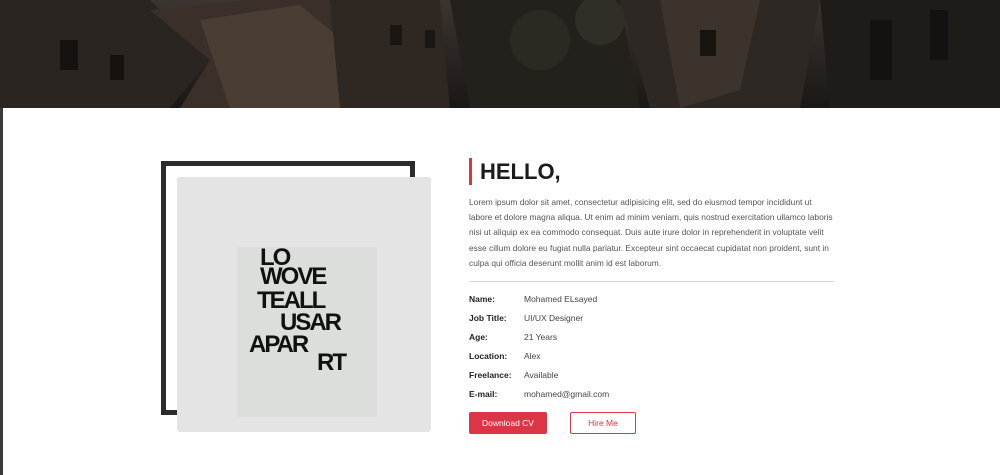 This screenshot has height=475, width=1000. Describe the element at coordinates (554, 317) in the screenshot. I see `info-value: UI/UX Designer` at that location.